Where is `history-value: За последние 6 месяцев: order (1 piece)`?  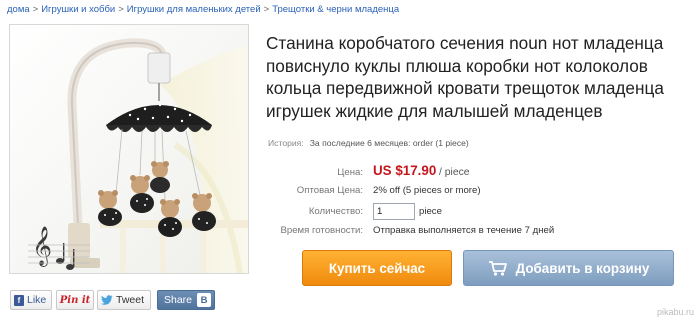 history-value: За последние 6 месяцев: order (1 piece) is located at coordinates (389, 143).